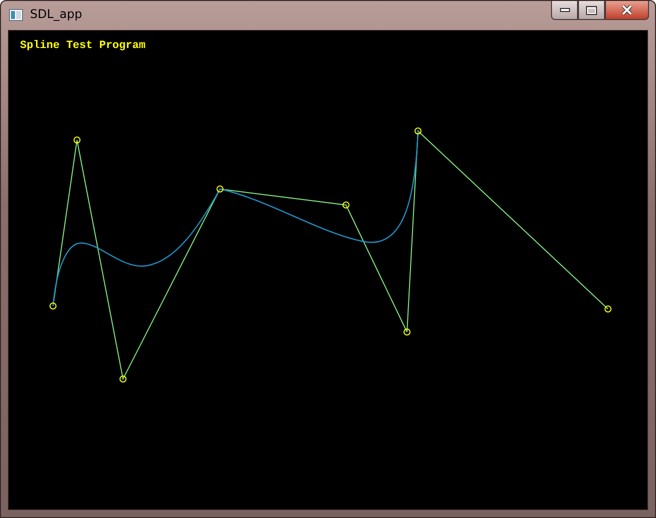 The width and height of the screenshot is (656, 518). I want to click on app-icon, so click(16, 15).